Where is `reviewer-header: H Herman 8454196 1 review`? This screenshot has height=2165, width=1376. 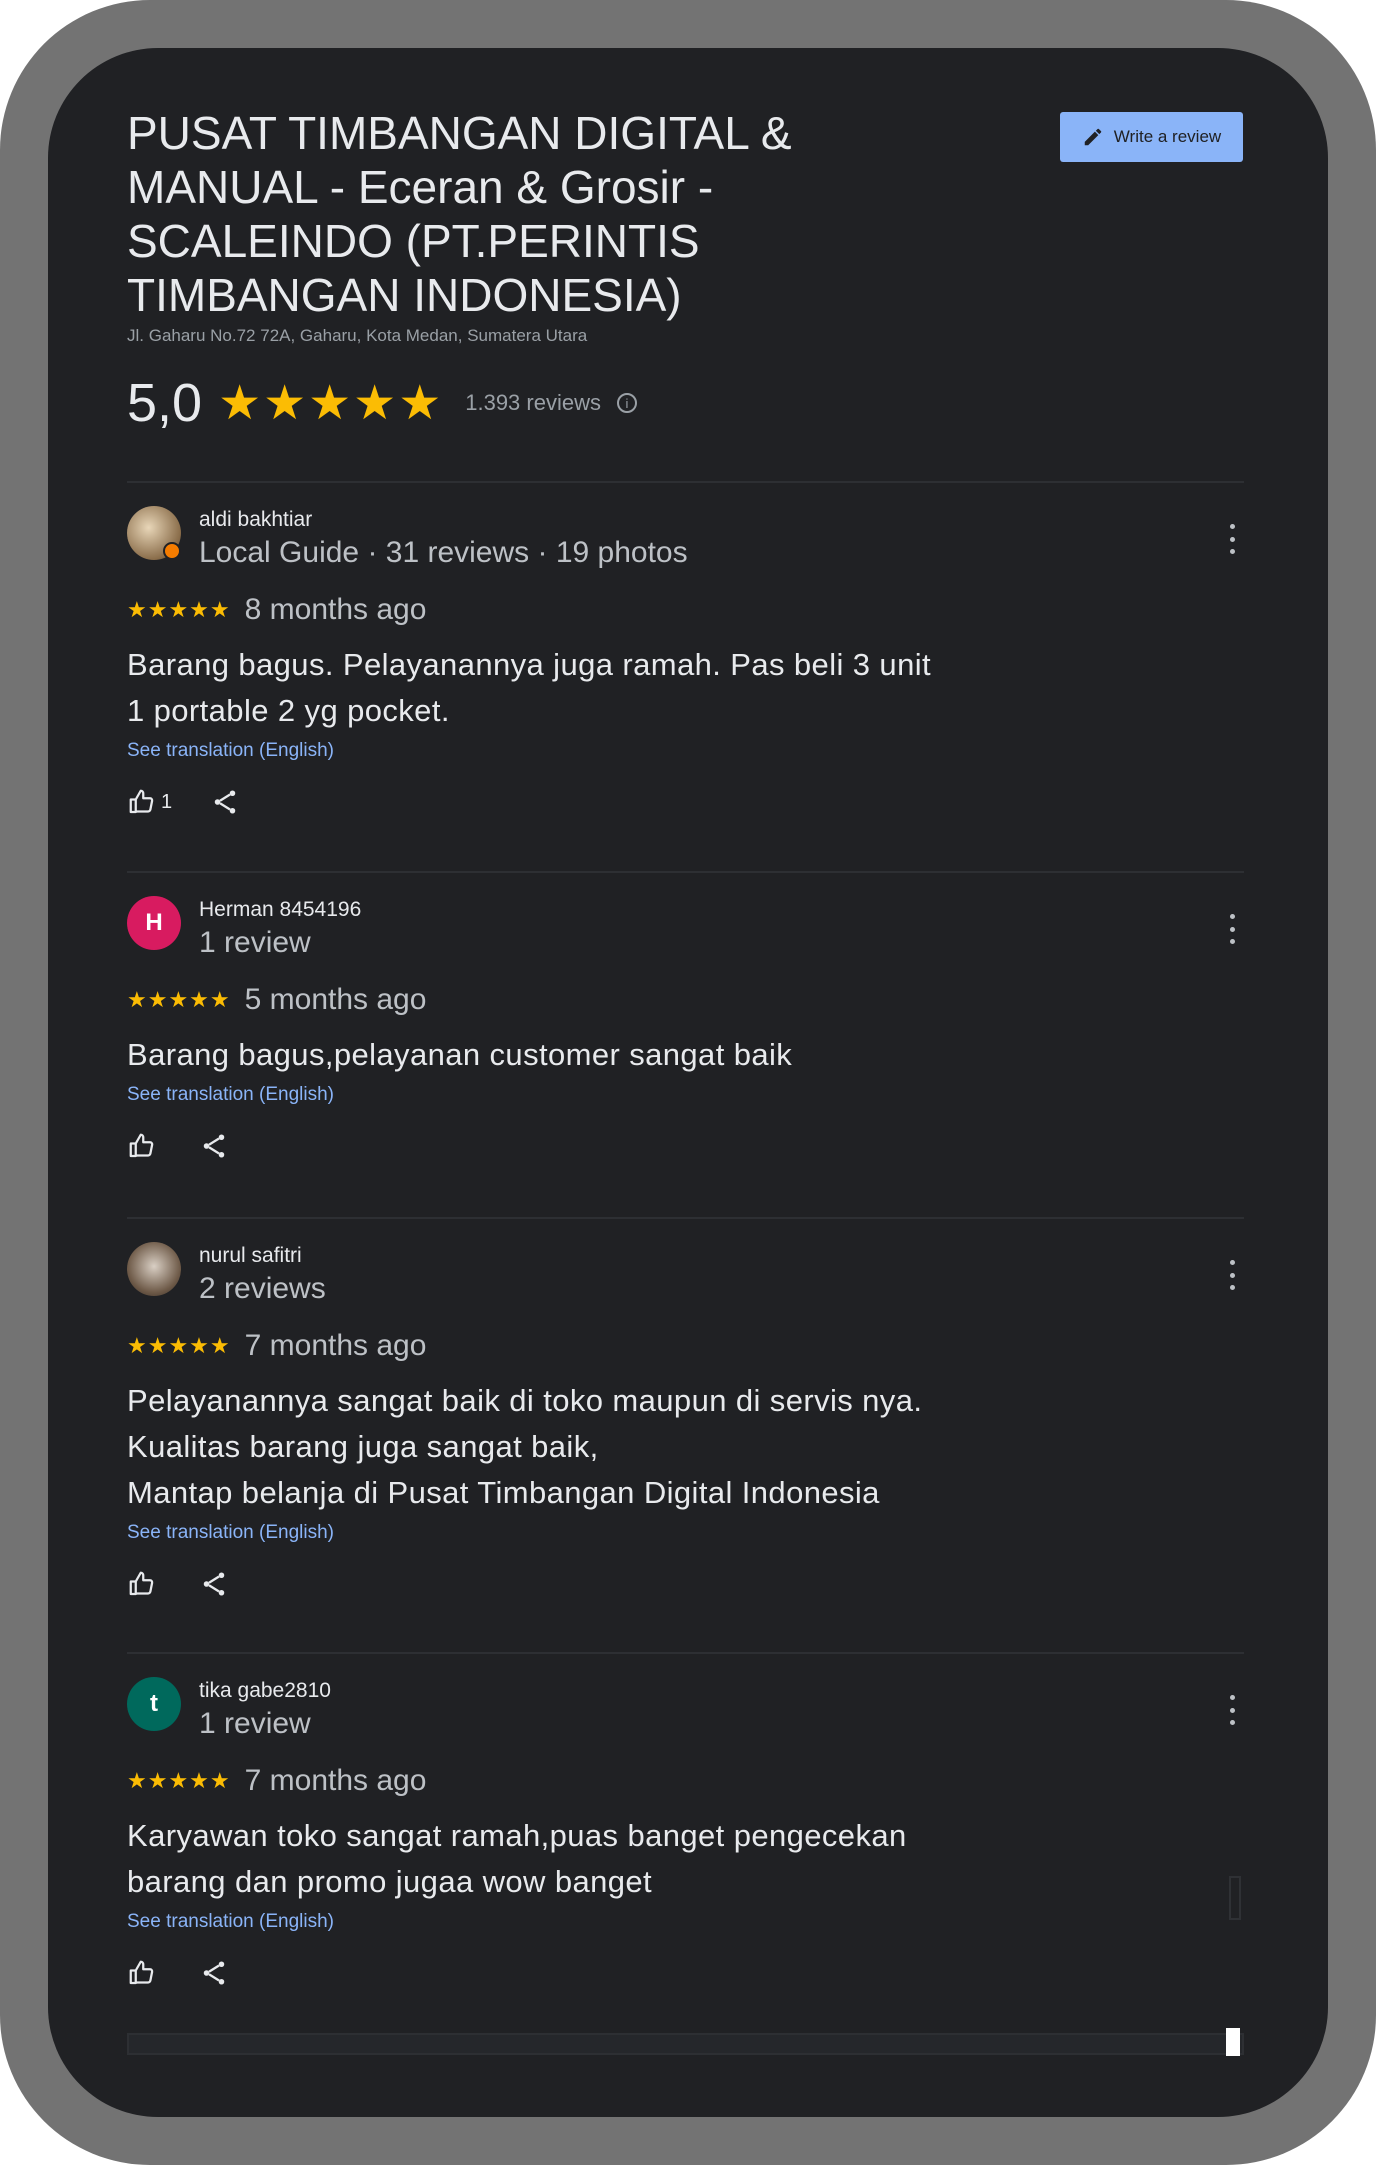 reviewer-header: H Herman 8454196 1 review is located at coordinates (685, 931).